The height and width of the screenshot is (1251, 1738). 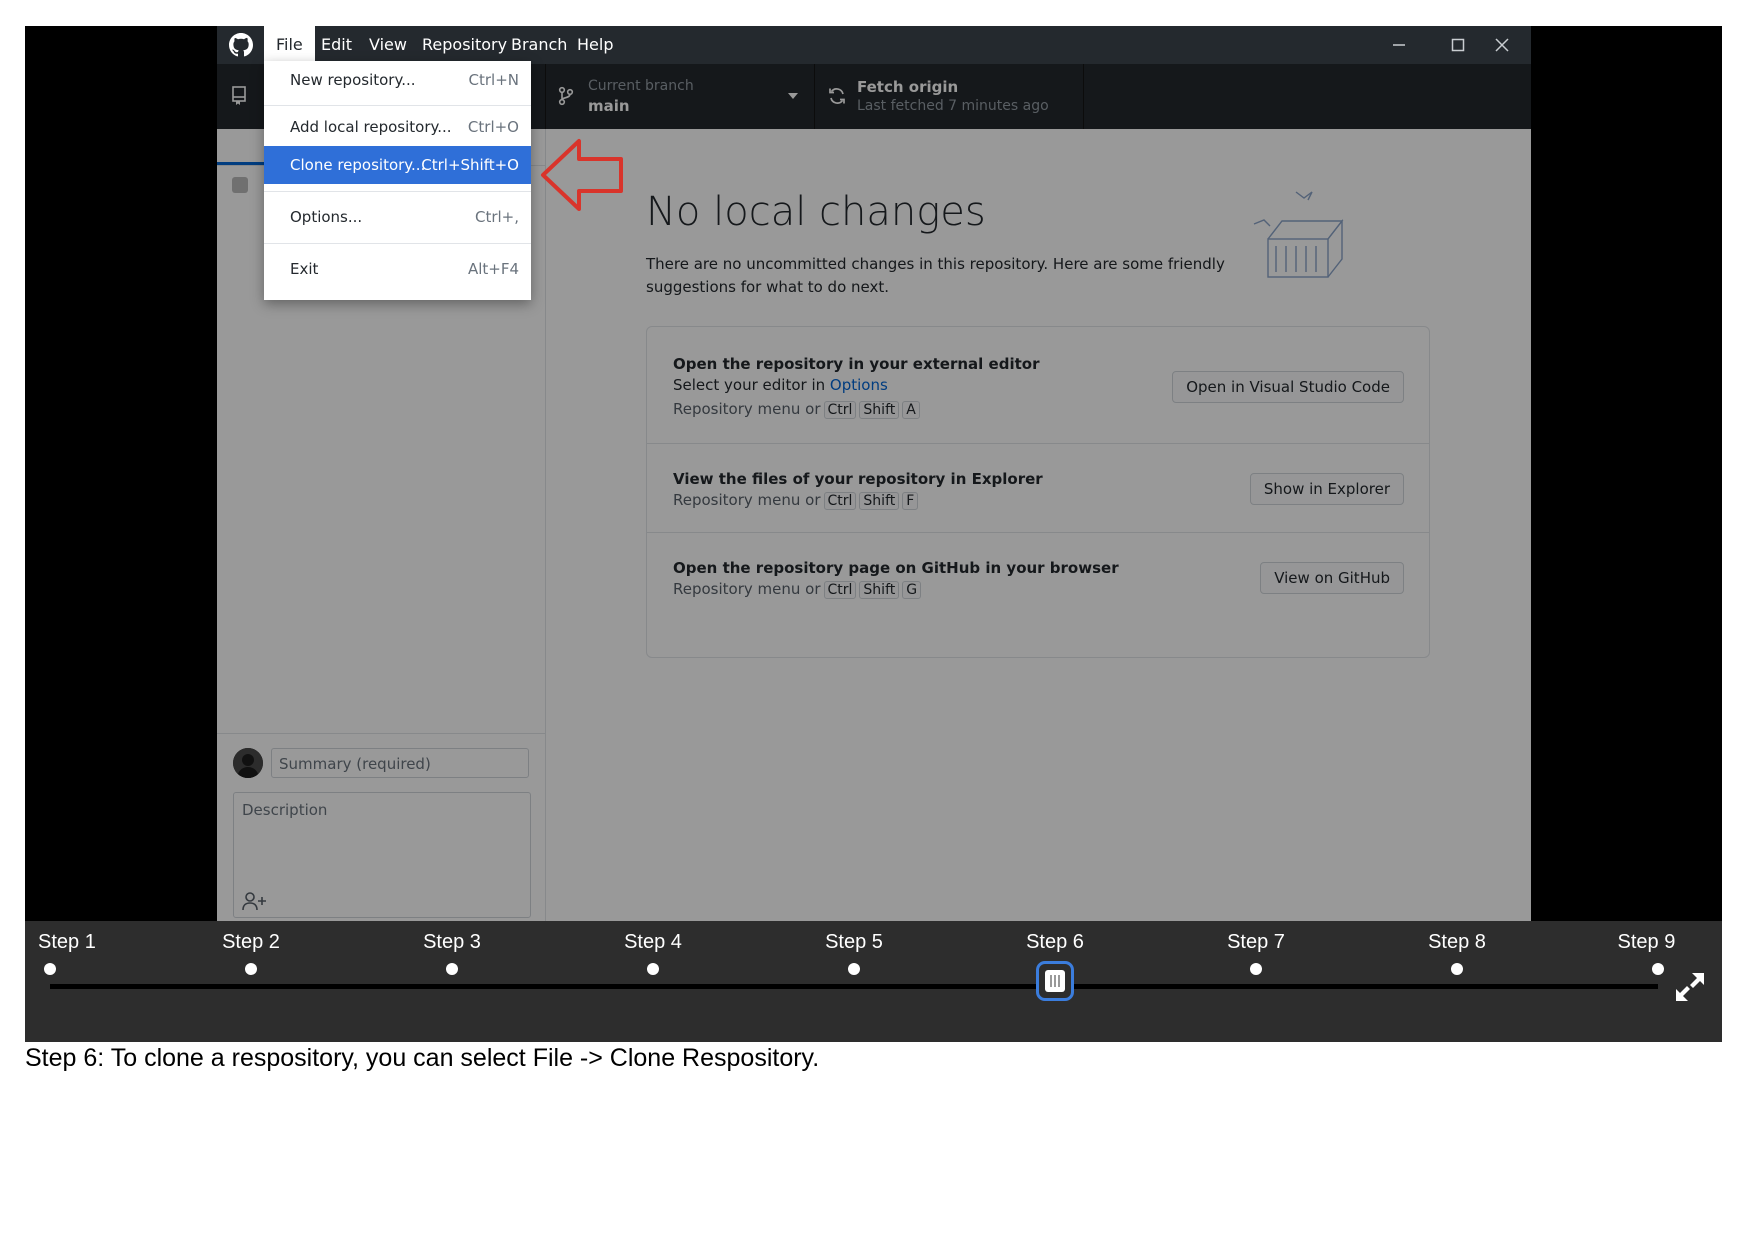 I want to click on github-logo-icon, so click(x=241, y=45).